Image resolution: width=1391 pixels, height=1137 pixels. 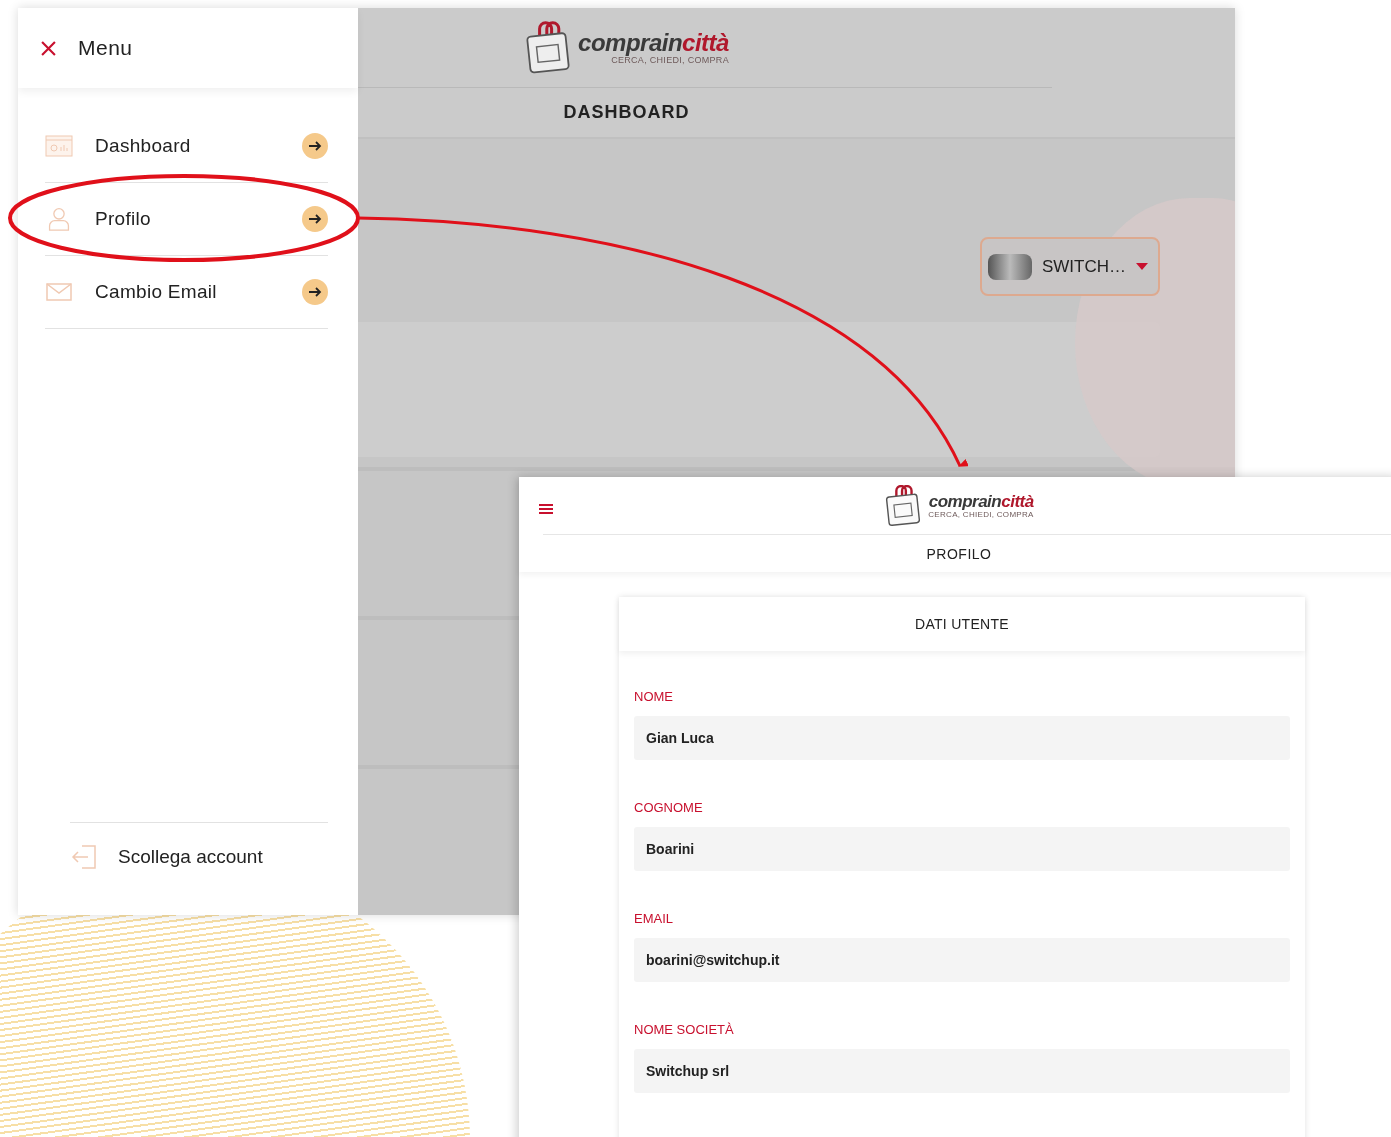 I want to click on caret-icon, so click(x=1142, y=266).